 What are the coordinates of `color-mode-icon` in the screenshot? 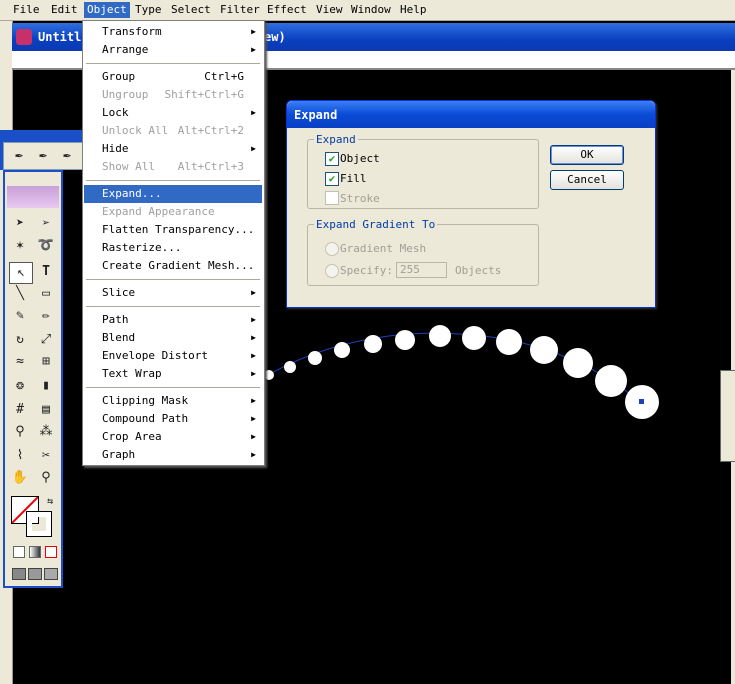 It's located at (19, 552).